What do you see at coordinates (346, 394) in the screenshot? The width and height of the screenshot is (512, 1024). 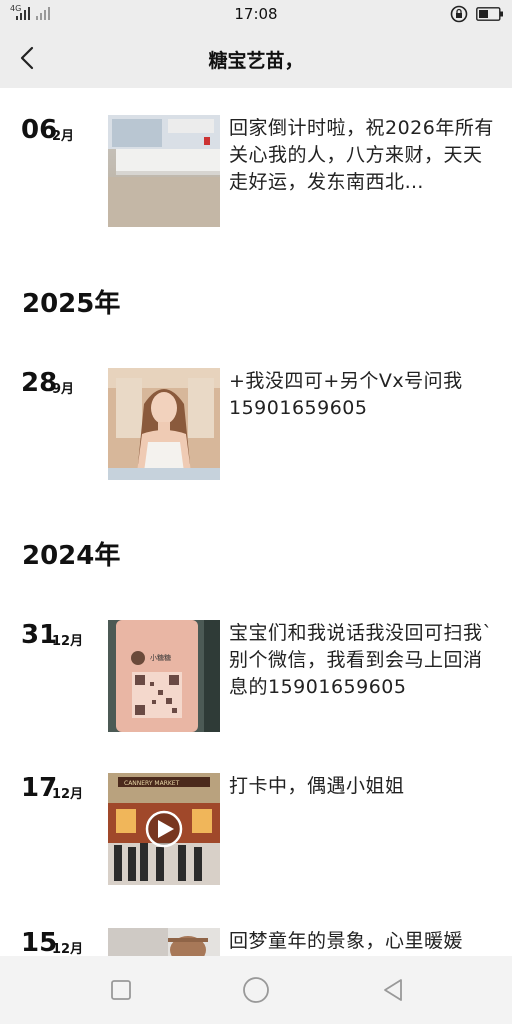 I see `post-text: +我没四可+另个Vx号问我15901659605` at bounding box center [346, 394].